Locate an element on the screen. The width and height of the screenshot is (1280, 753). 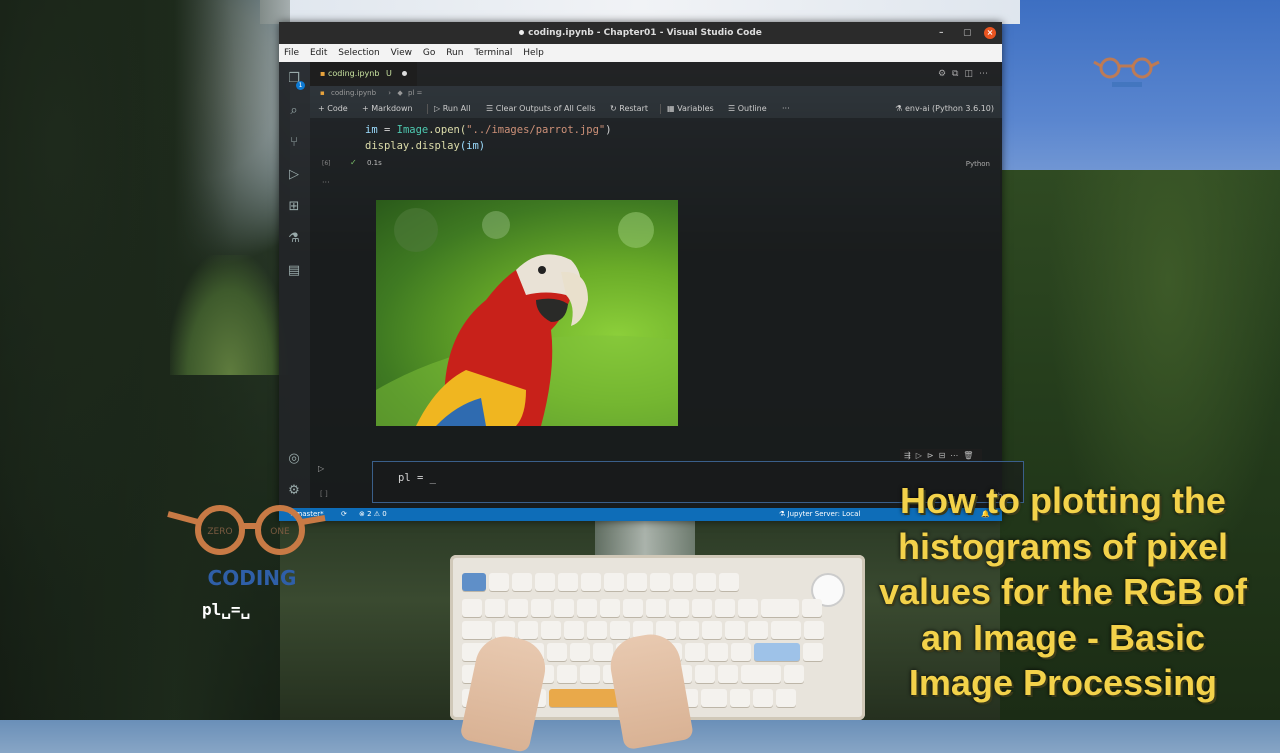
tab-modified-dot-icon is located at coordinates (405, 73).